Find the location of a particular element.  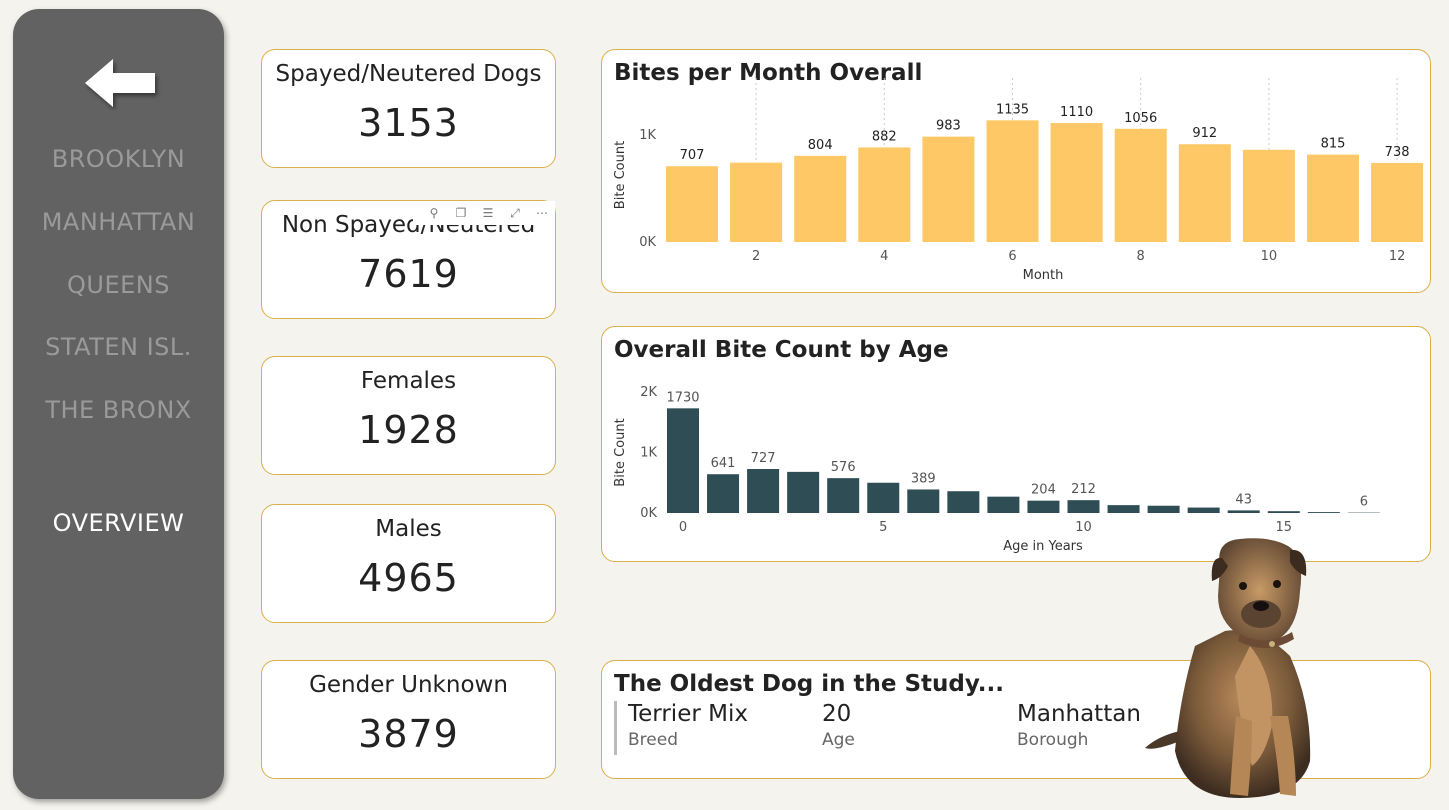

data-label: 43 is located at coordinates (1243, 499).